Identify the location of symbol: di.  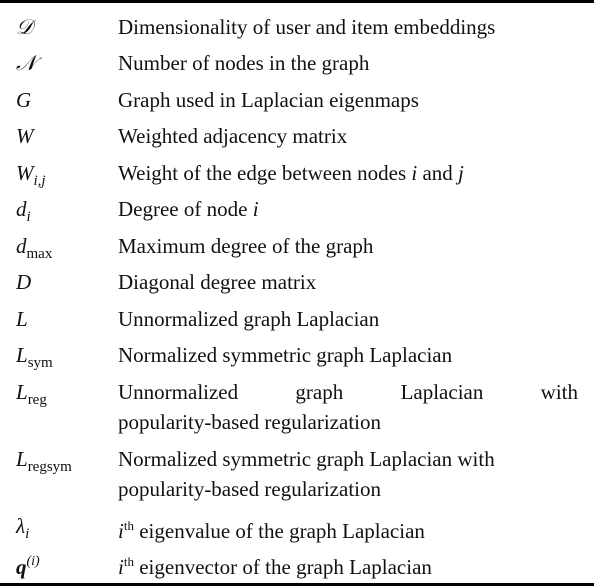
(23, 213).